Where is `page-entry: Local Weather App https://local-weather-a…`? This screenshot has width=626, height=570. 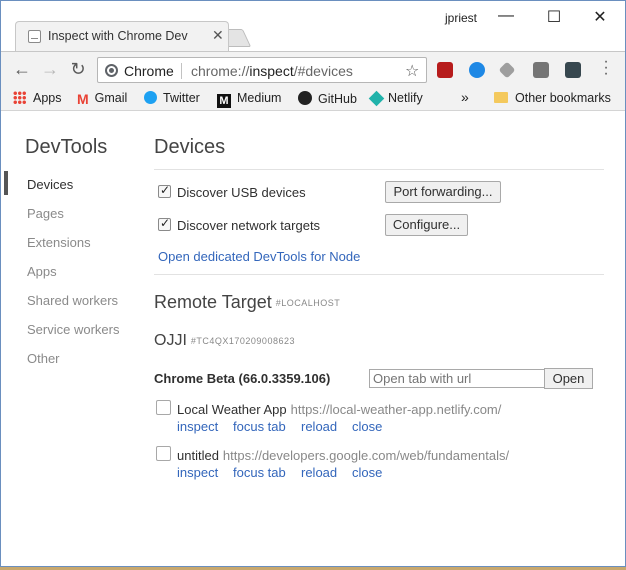
page-entry: Local Weather App https://local-weather-a… is located at coordinates (339, 409).